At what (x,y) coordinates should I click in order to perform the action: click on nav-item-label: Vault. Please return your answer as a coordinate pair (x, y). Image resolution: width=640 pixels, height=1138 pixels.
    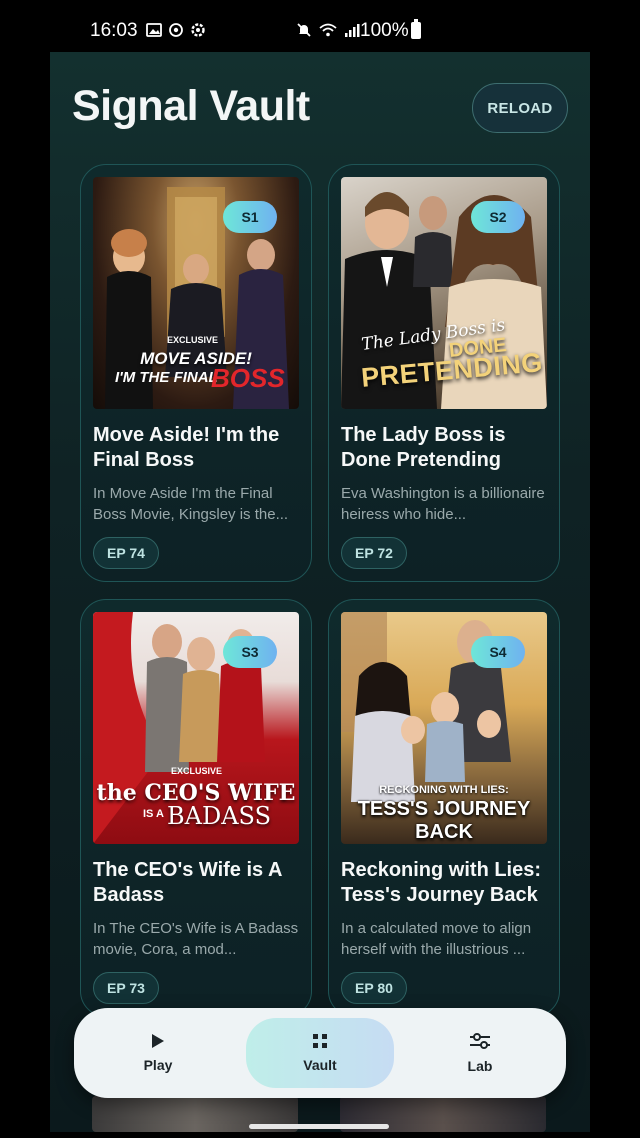
    Looking at the image, I should click on (320, 1065).